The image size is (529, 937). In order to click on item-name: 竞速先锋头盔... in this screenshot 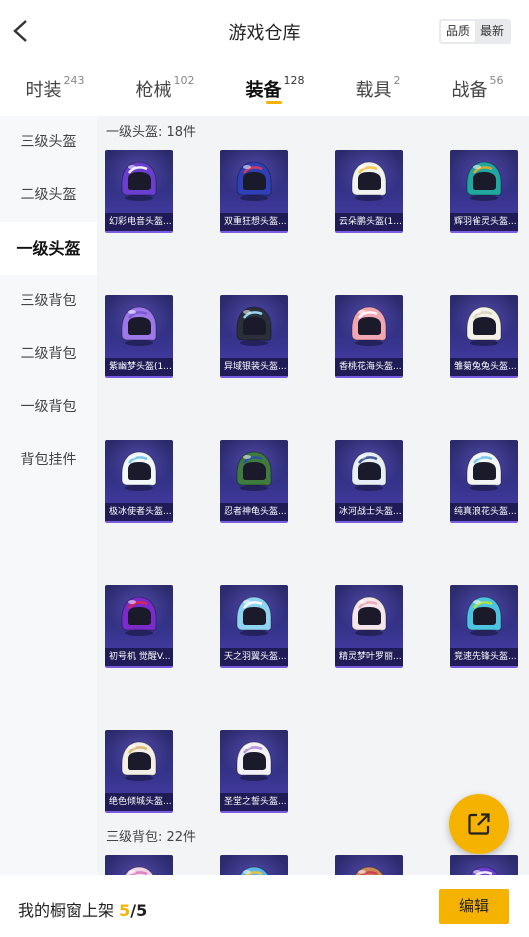, I will do `click(484, 657)`.